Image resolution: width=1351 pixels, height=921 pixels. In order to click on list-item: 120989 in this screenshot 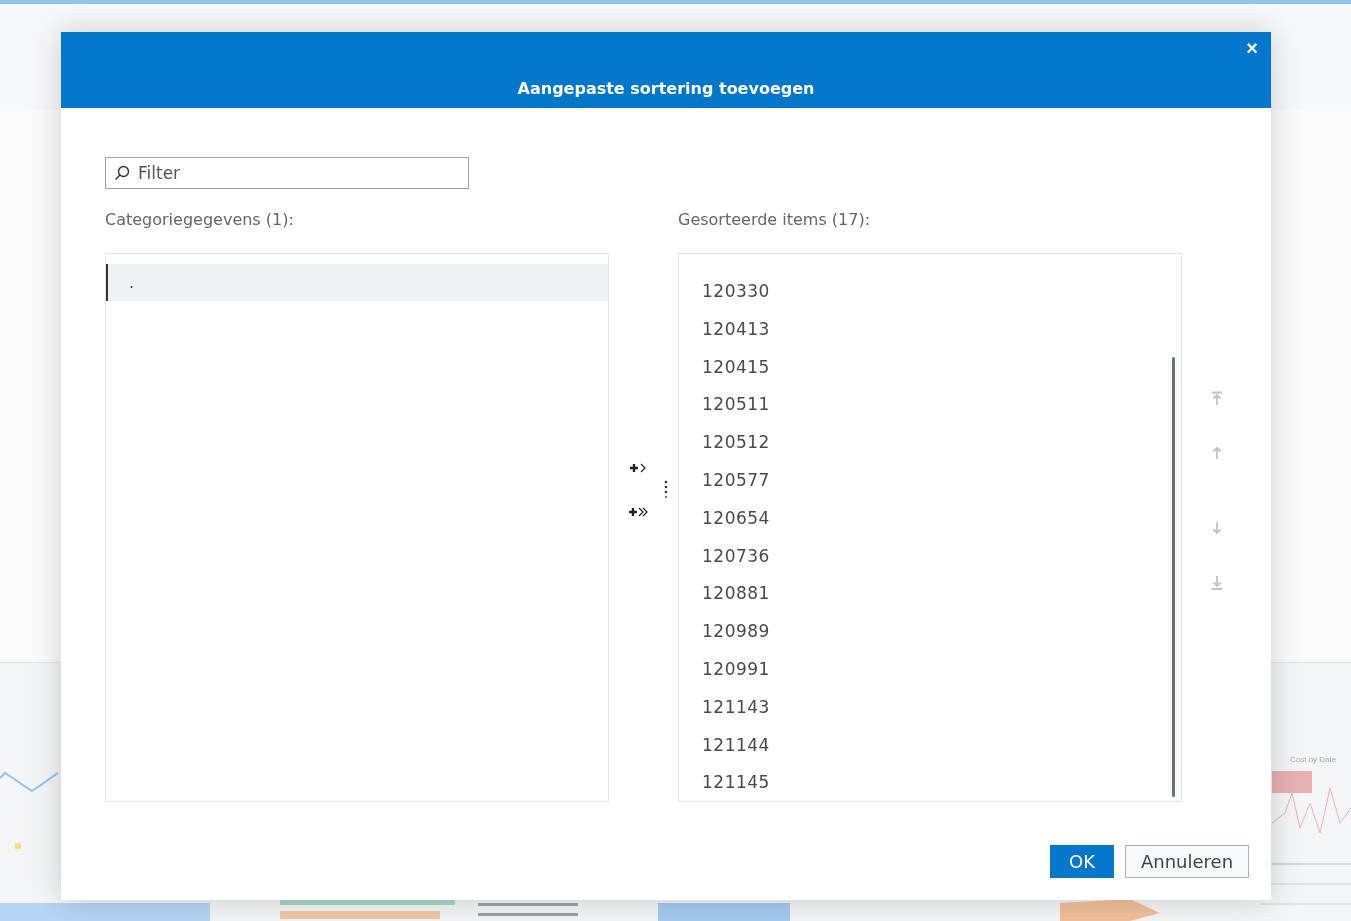, I will do `click(750, 632)`.